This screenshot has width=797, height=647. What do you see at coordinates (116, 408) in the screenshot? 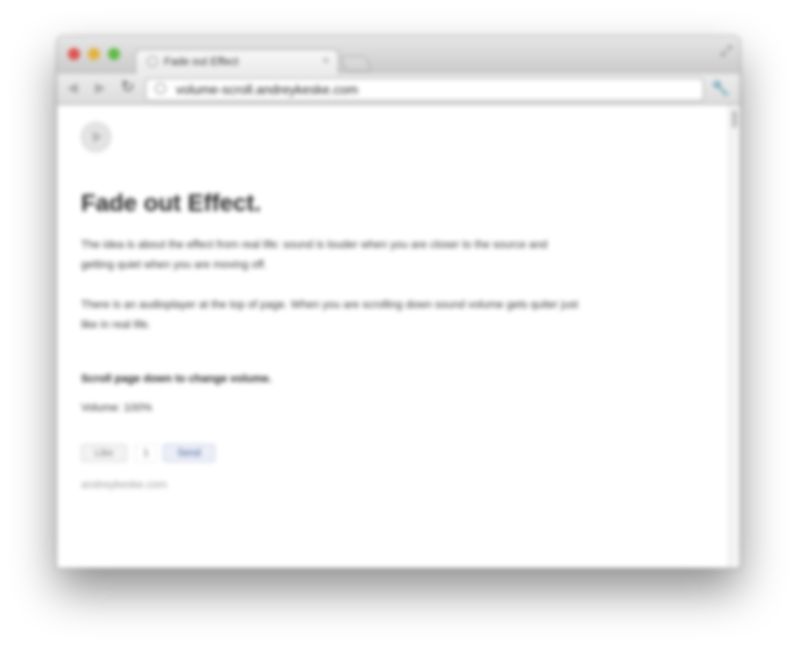
I see `volume-readout: Volume: 100%` at bounding box center [116, 408].